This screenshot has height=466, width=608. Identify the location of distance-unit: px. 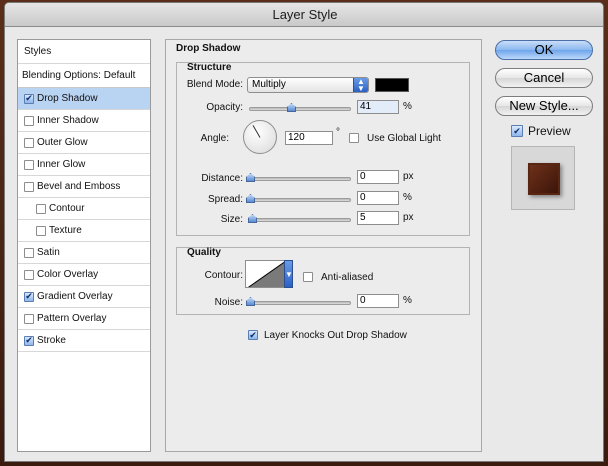
(408, 176).